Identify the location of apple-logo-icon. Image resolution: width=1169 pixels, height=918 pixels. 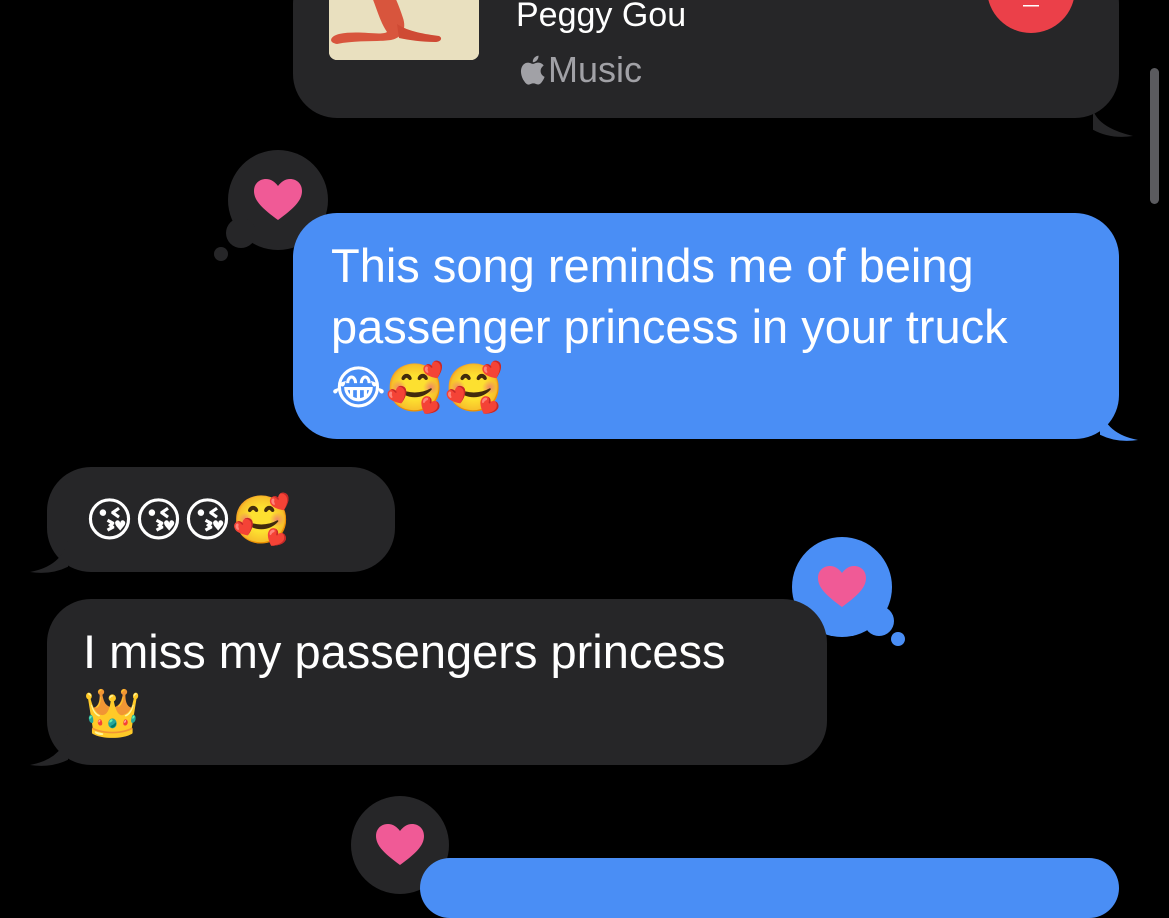
(532, 70).